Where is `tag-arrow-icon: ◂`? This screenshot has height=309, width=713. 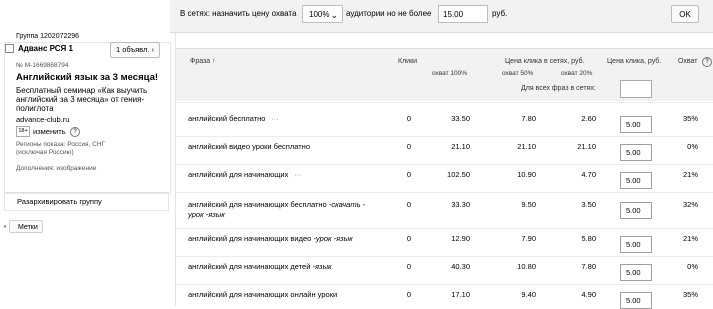
tag-arrow-icon: ◂ is located at coordinates (5, 227).